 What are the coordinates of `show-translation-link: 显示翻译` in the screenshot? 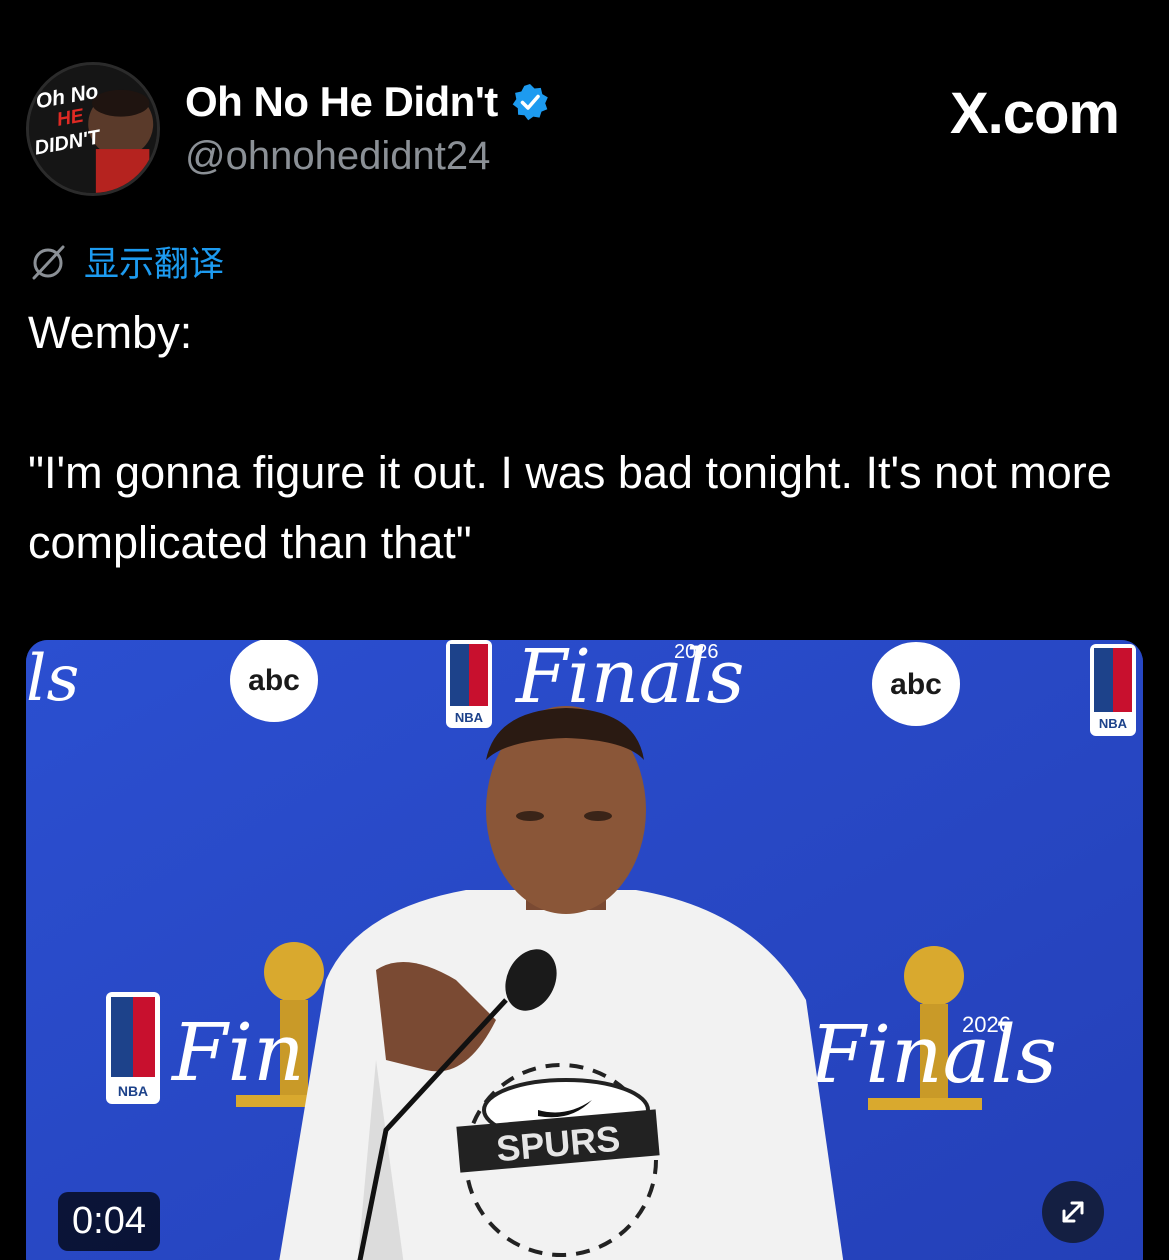 It's located at (126, 261).